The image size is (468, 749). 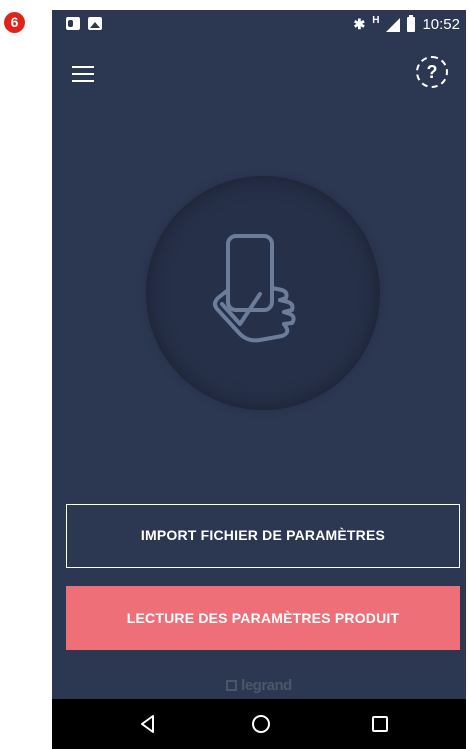 I want to click on home-circle-icon, so click(x=261, y=724).